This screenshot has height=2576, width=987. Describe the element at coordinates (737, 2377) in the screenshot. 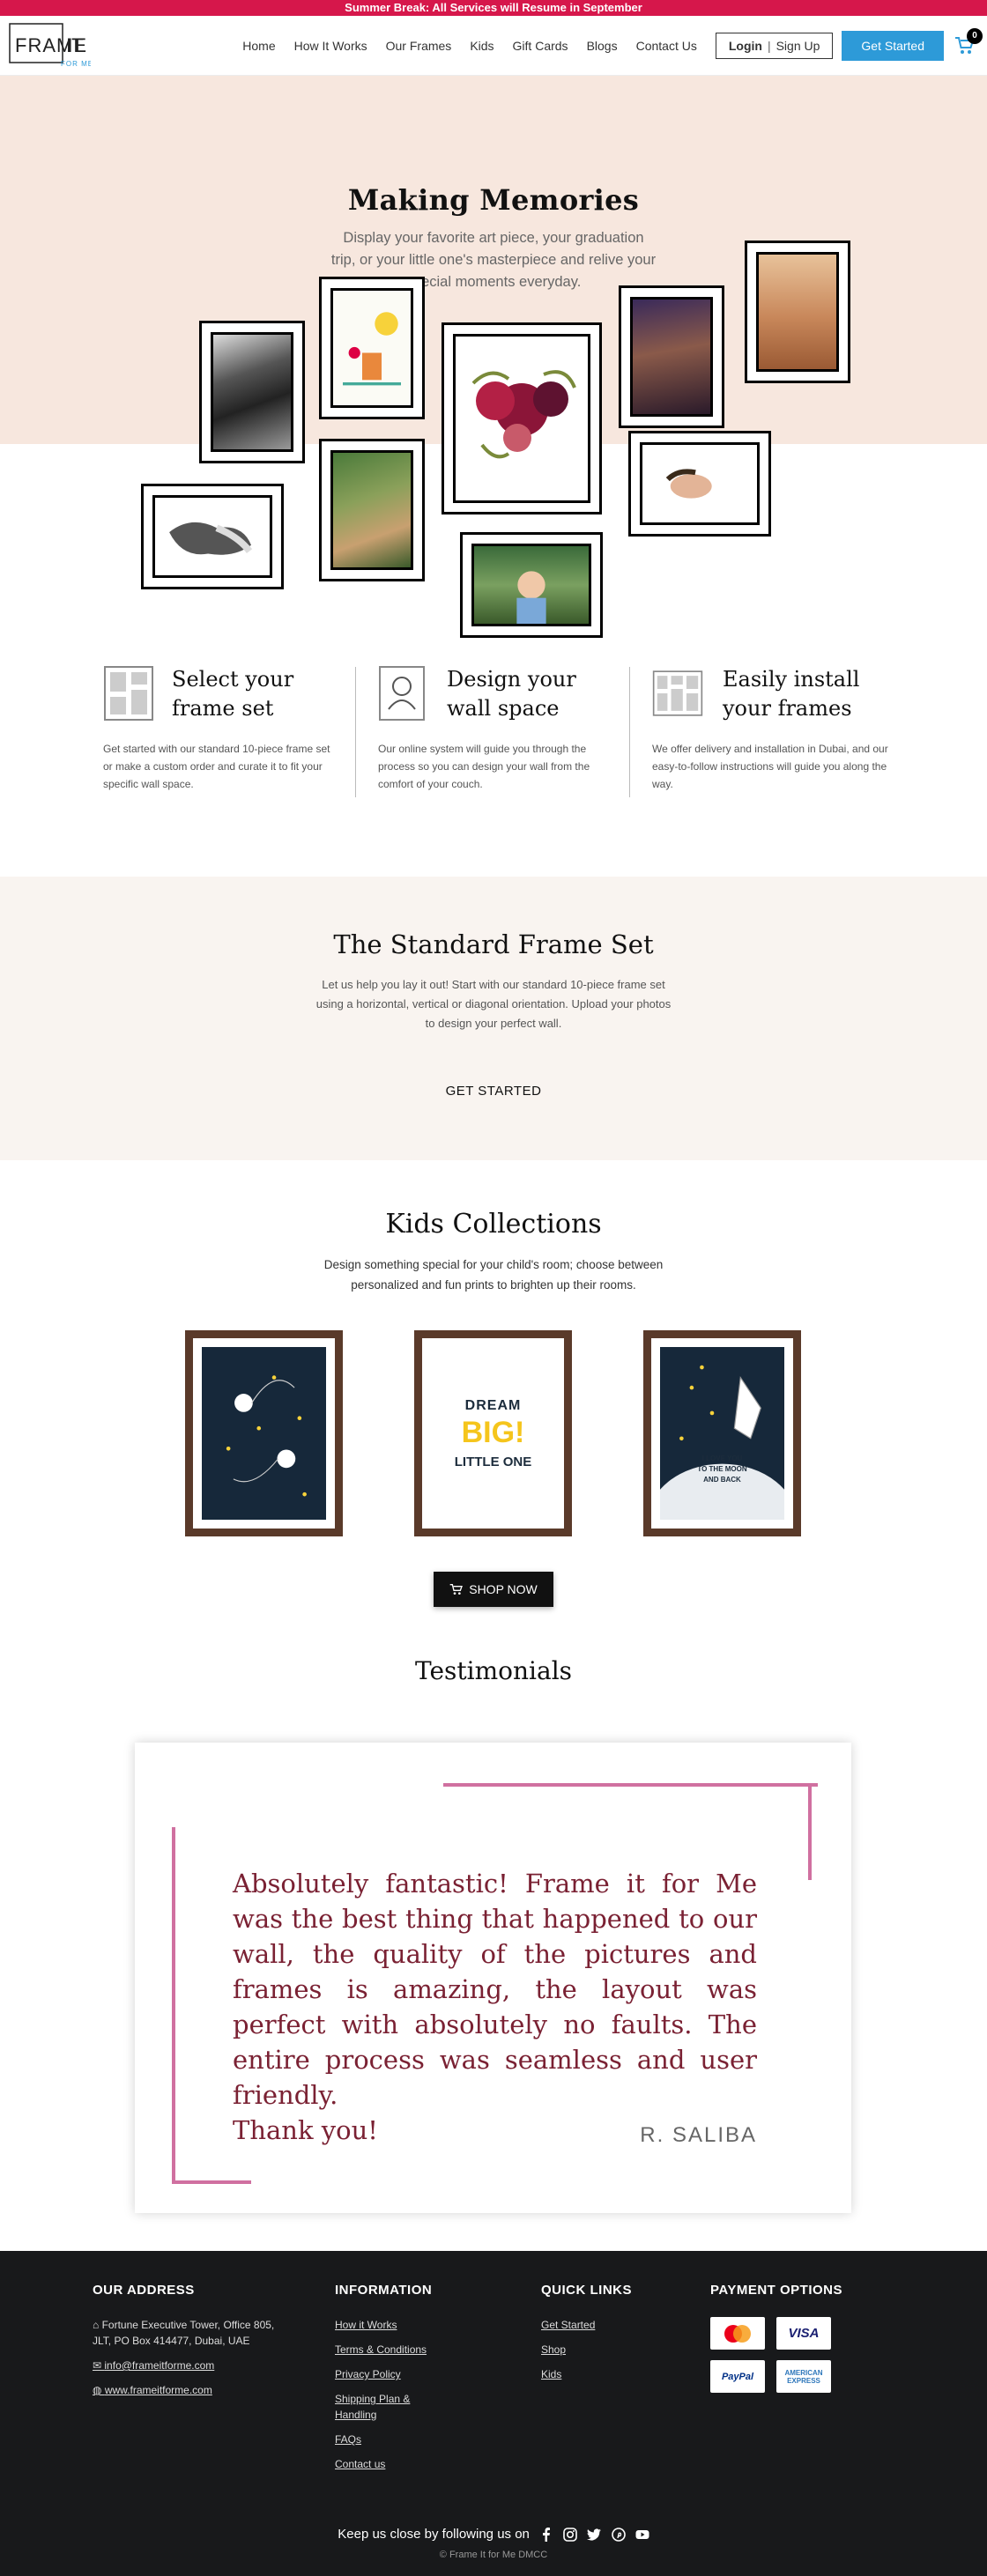

I see `paypal-label: PayPal` at that location.